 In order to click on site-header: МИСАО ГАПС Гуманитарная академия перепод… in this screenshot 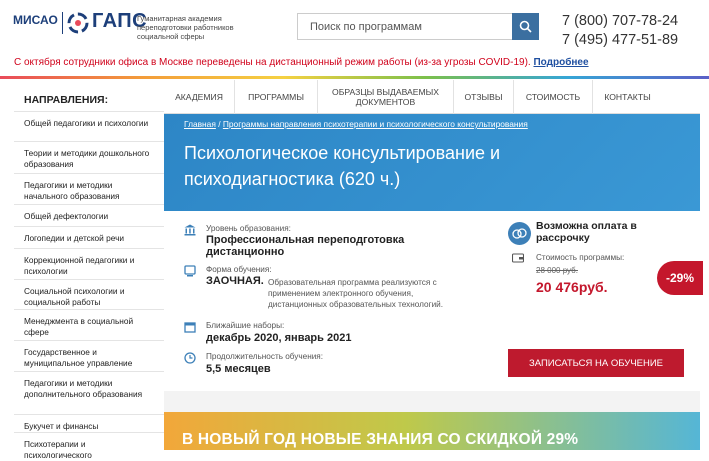, I will do `click(354, 26)`.